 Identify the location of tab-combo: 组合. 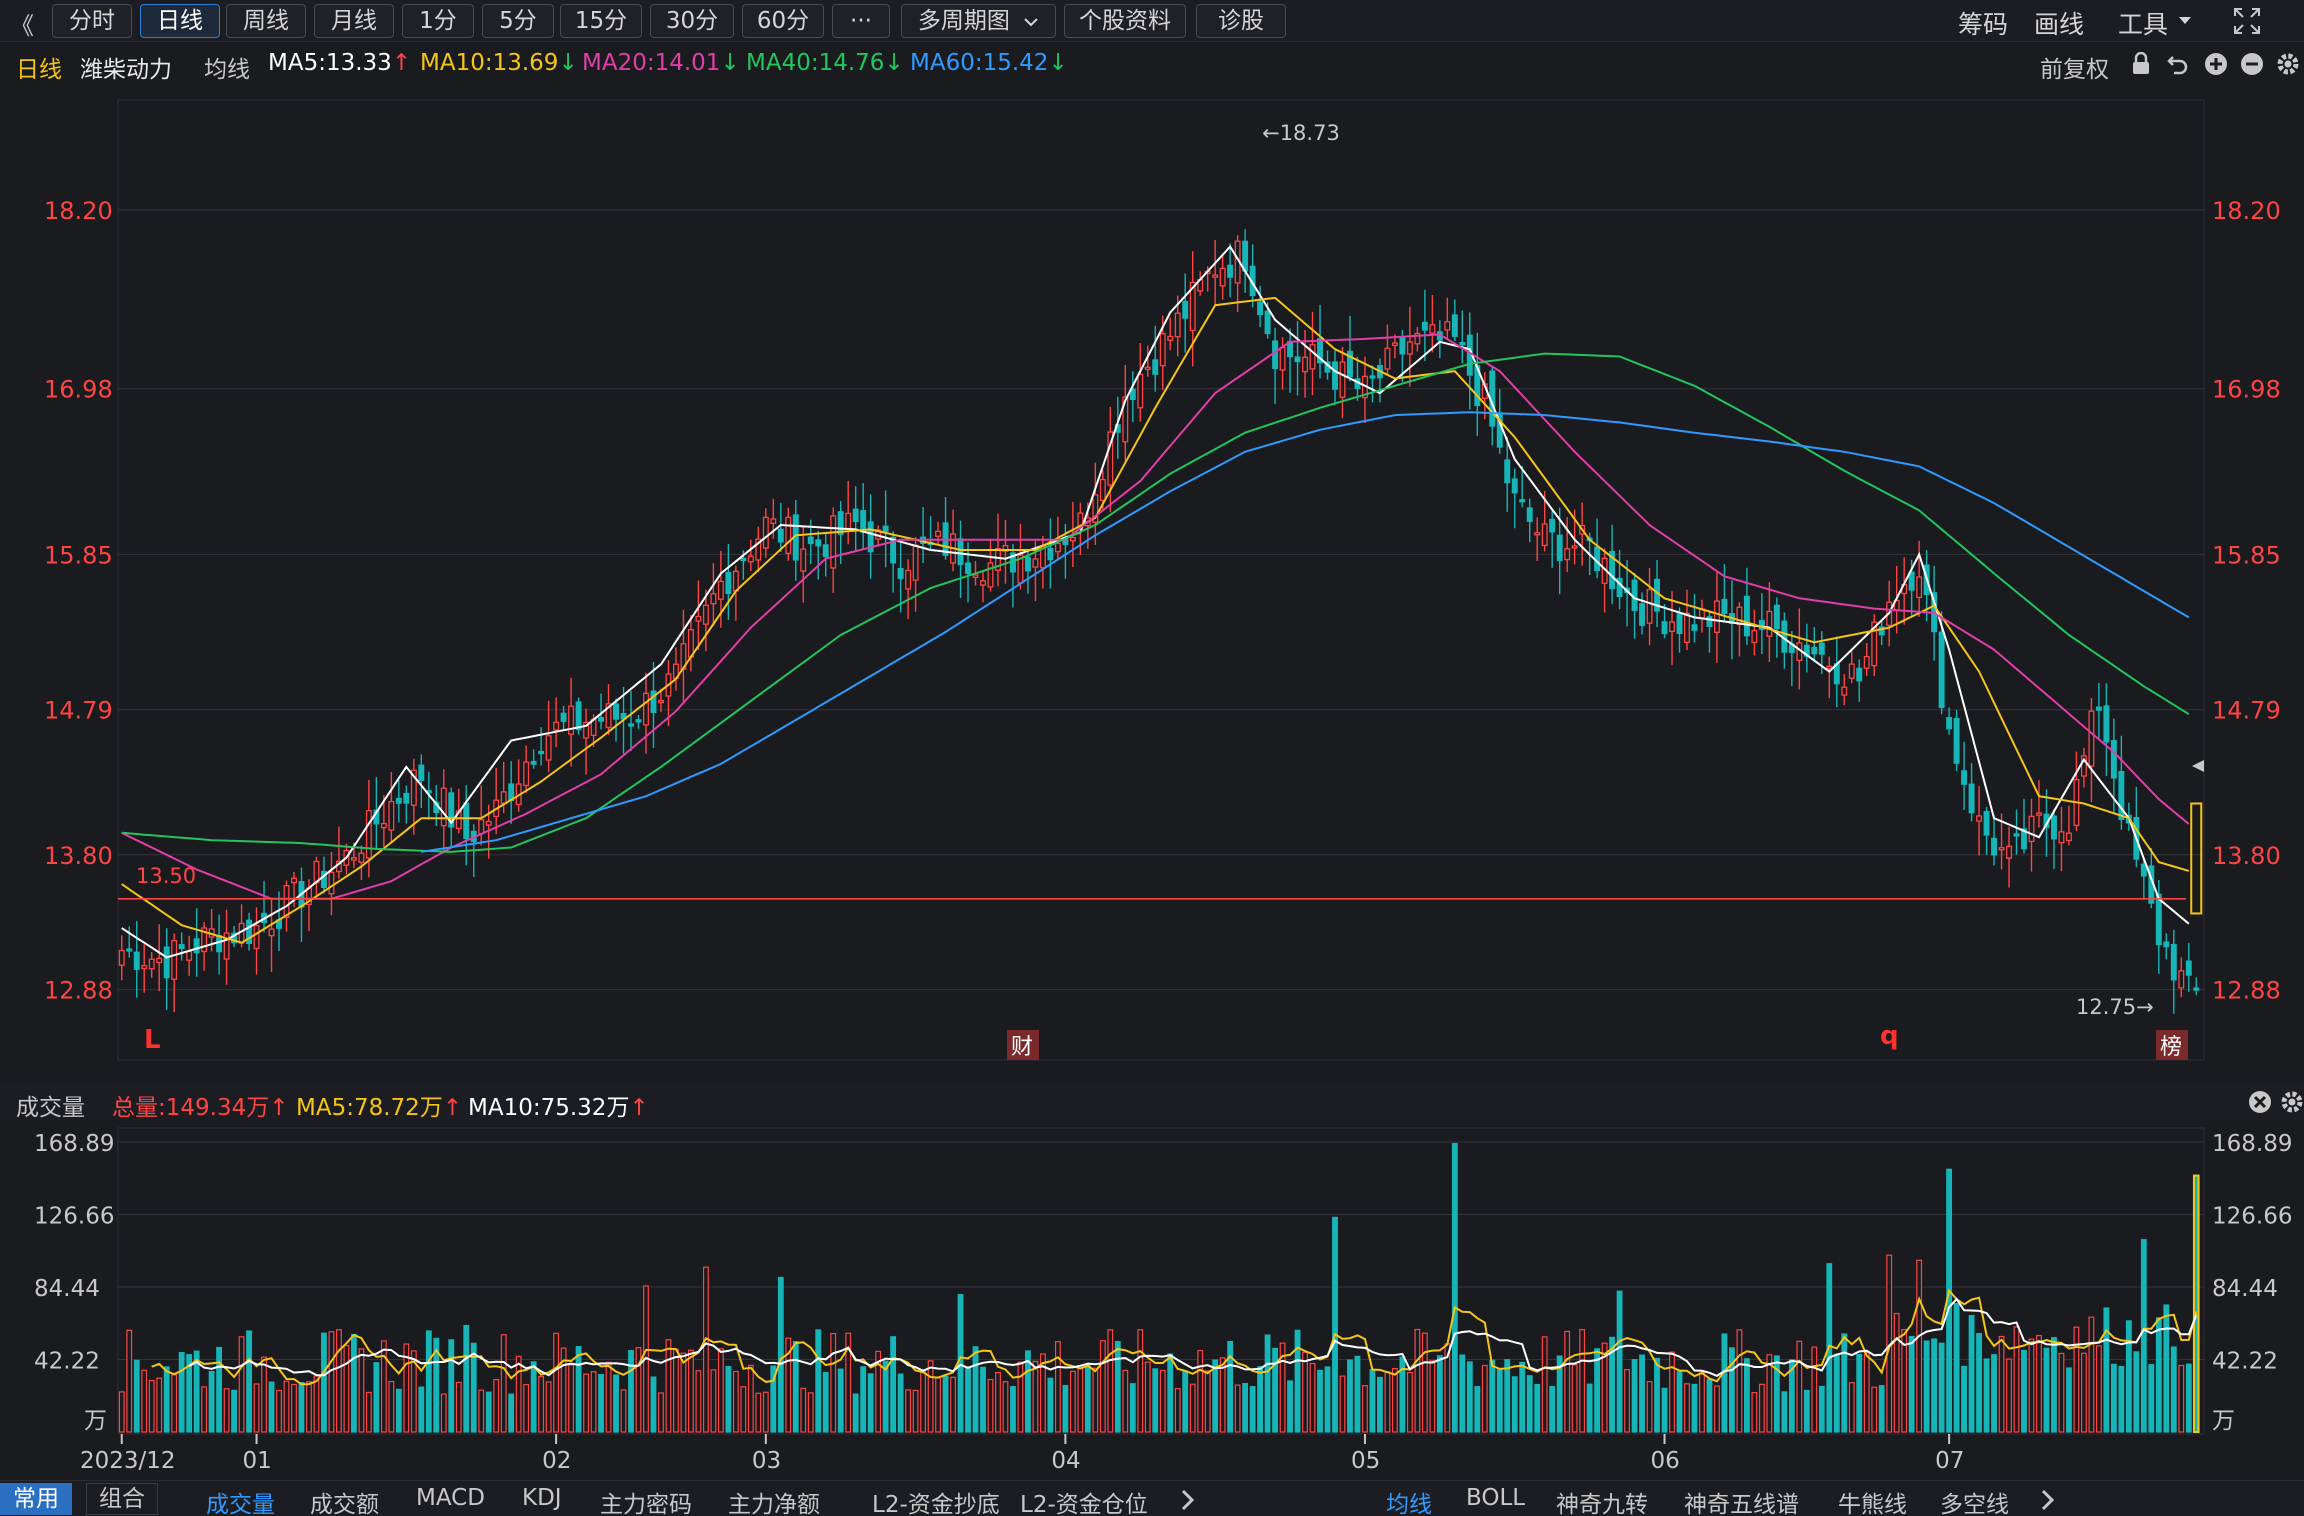
(122, 1499).